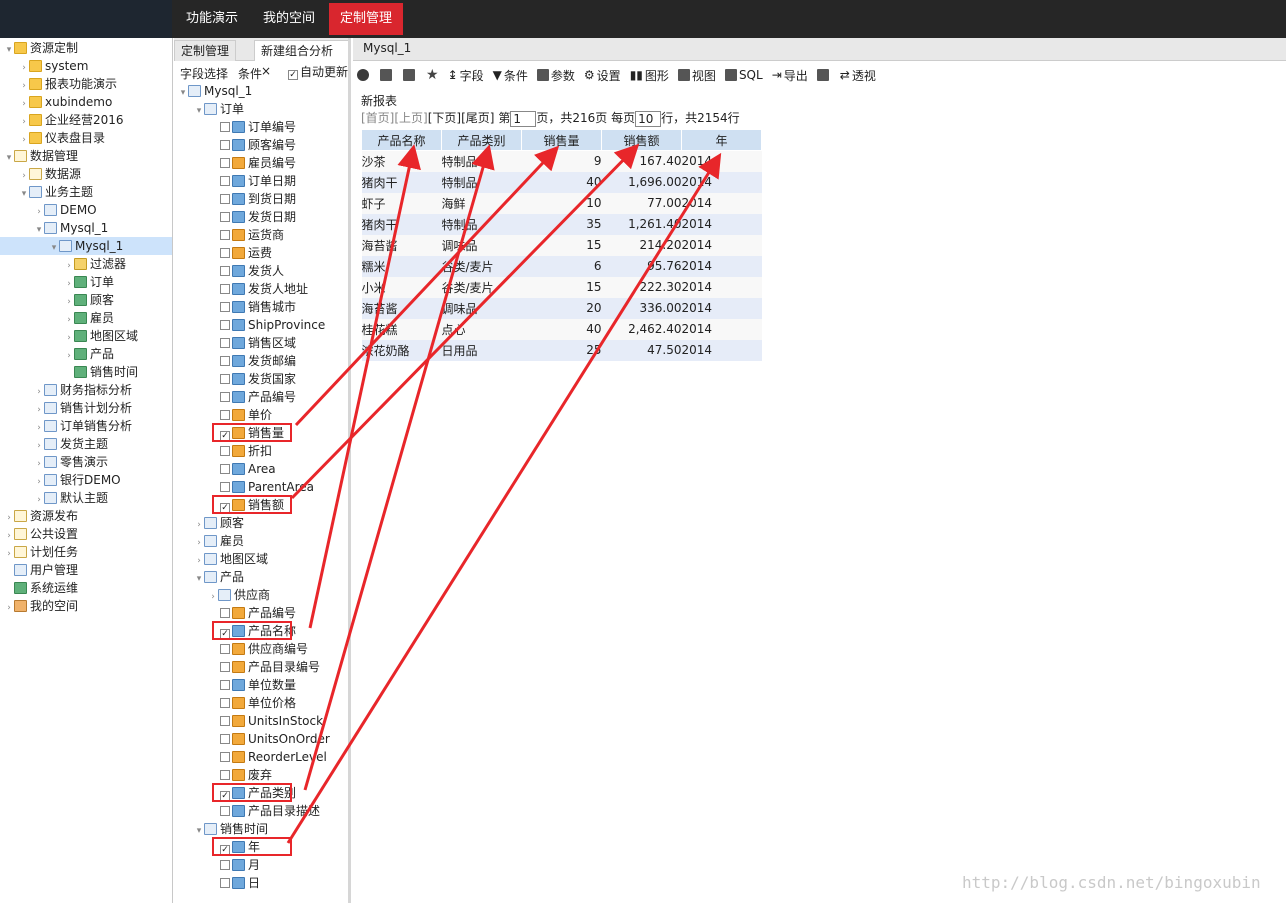 Image resolution: width=1286 pixels, height=903 pixels. I want to click on tree-item: › 仪表盘目录, so click(62, 138).